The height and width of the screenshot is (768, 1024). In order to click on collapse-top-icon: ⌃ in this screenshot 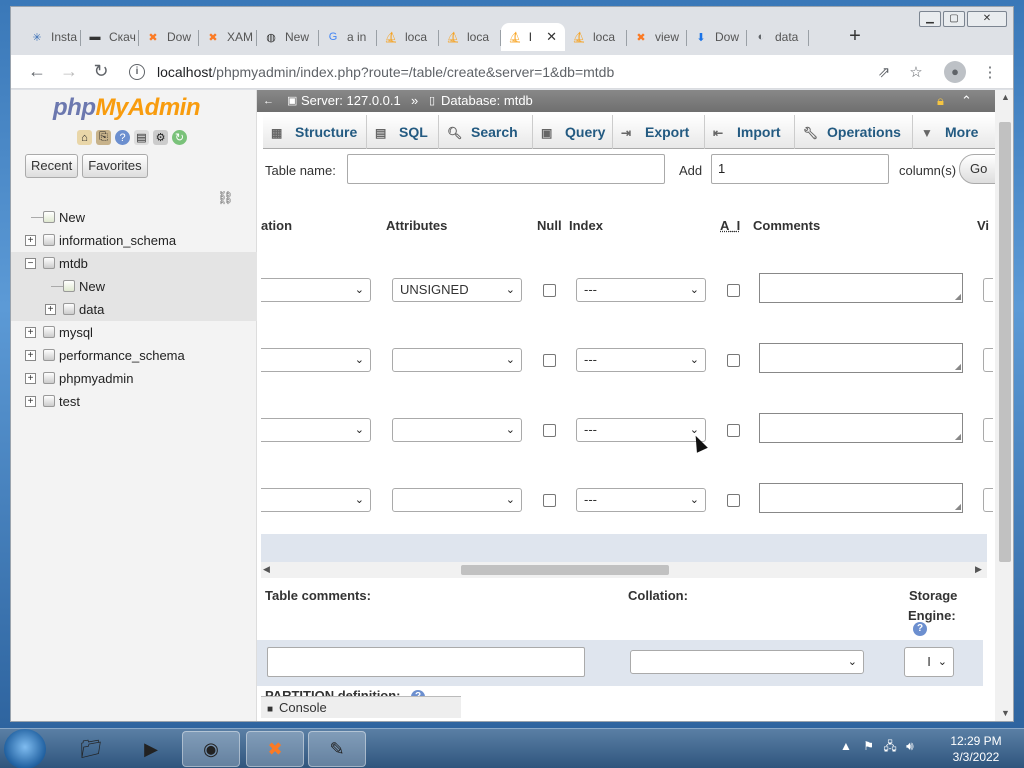, I will do `click(966, 101)`.